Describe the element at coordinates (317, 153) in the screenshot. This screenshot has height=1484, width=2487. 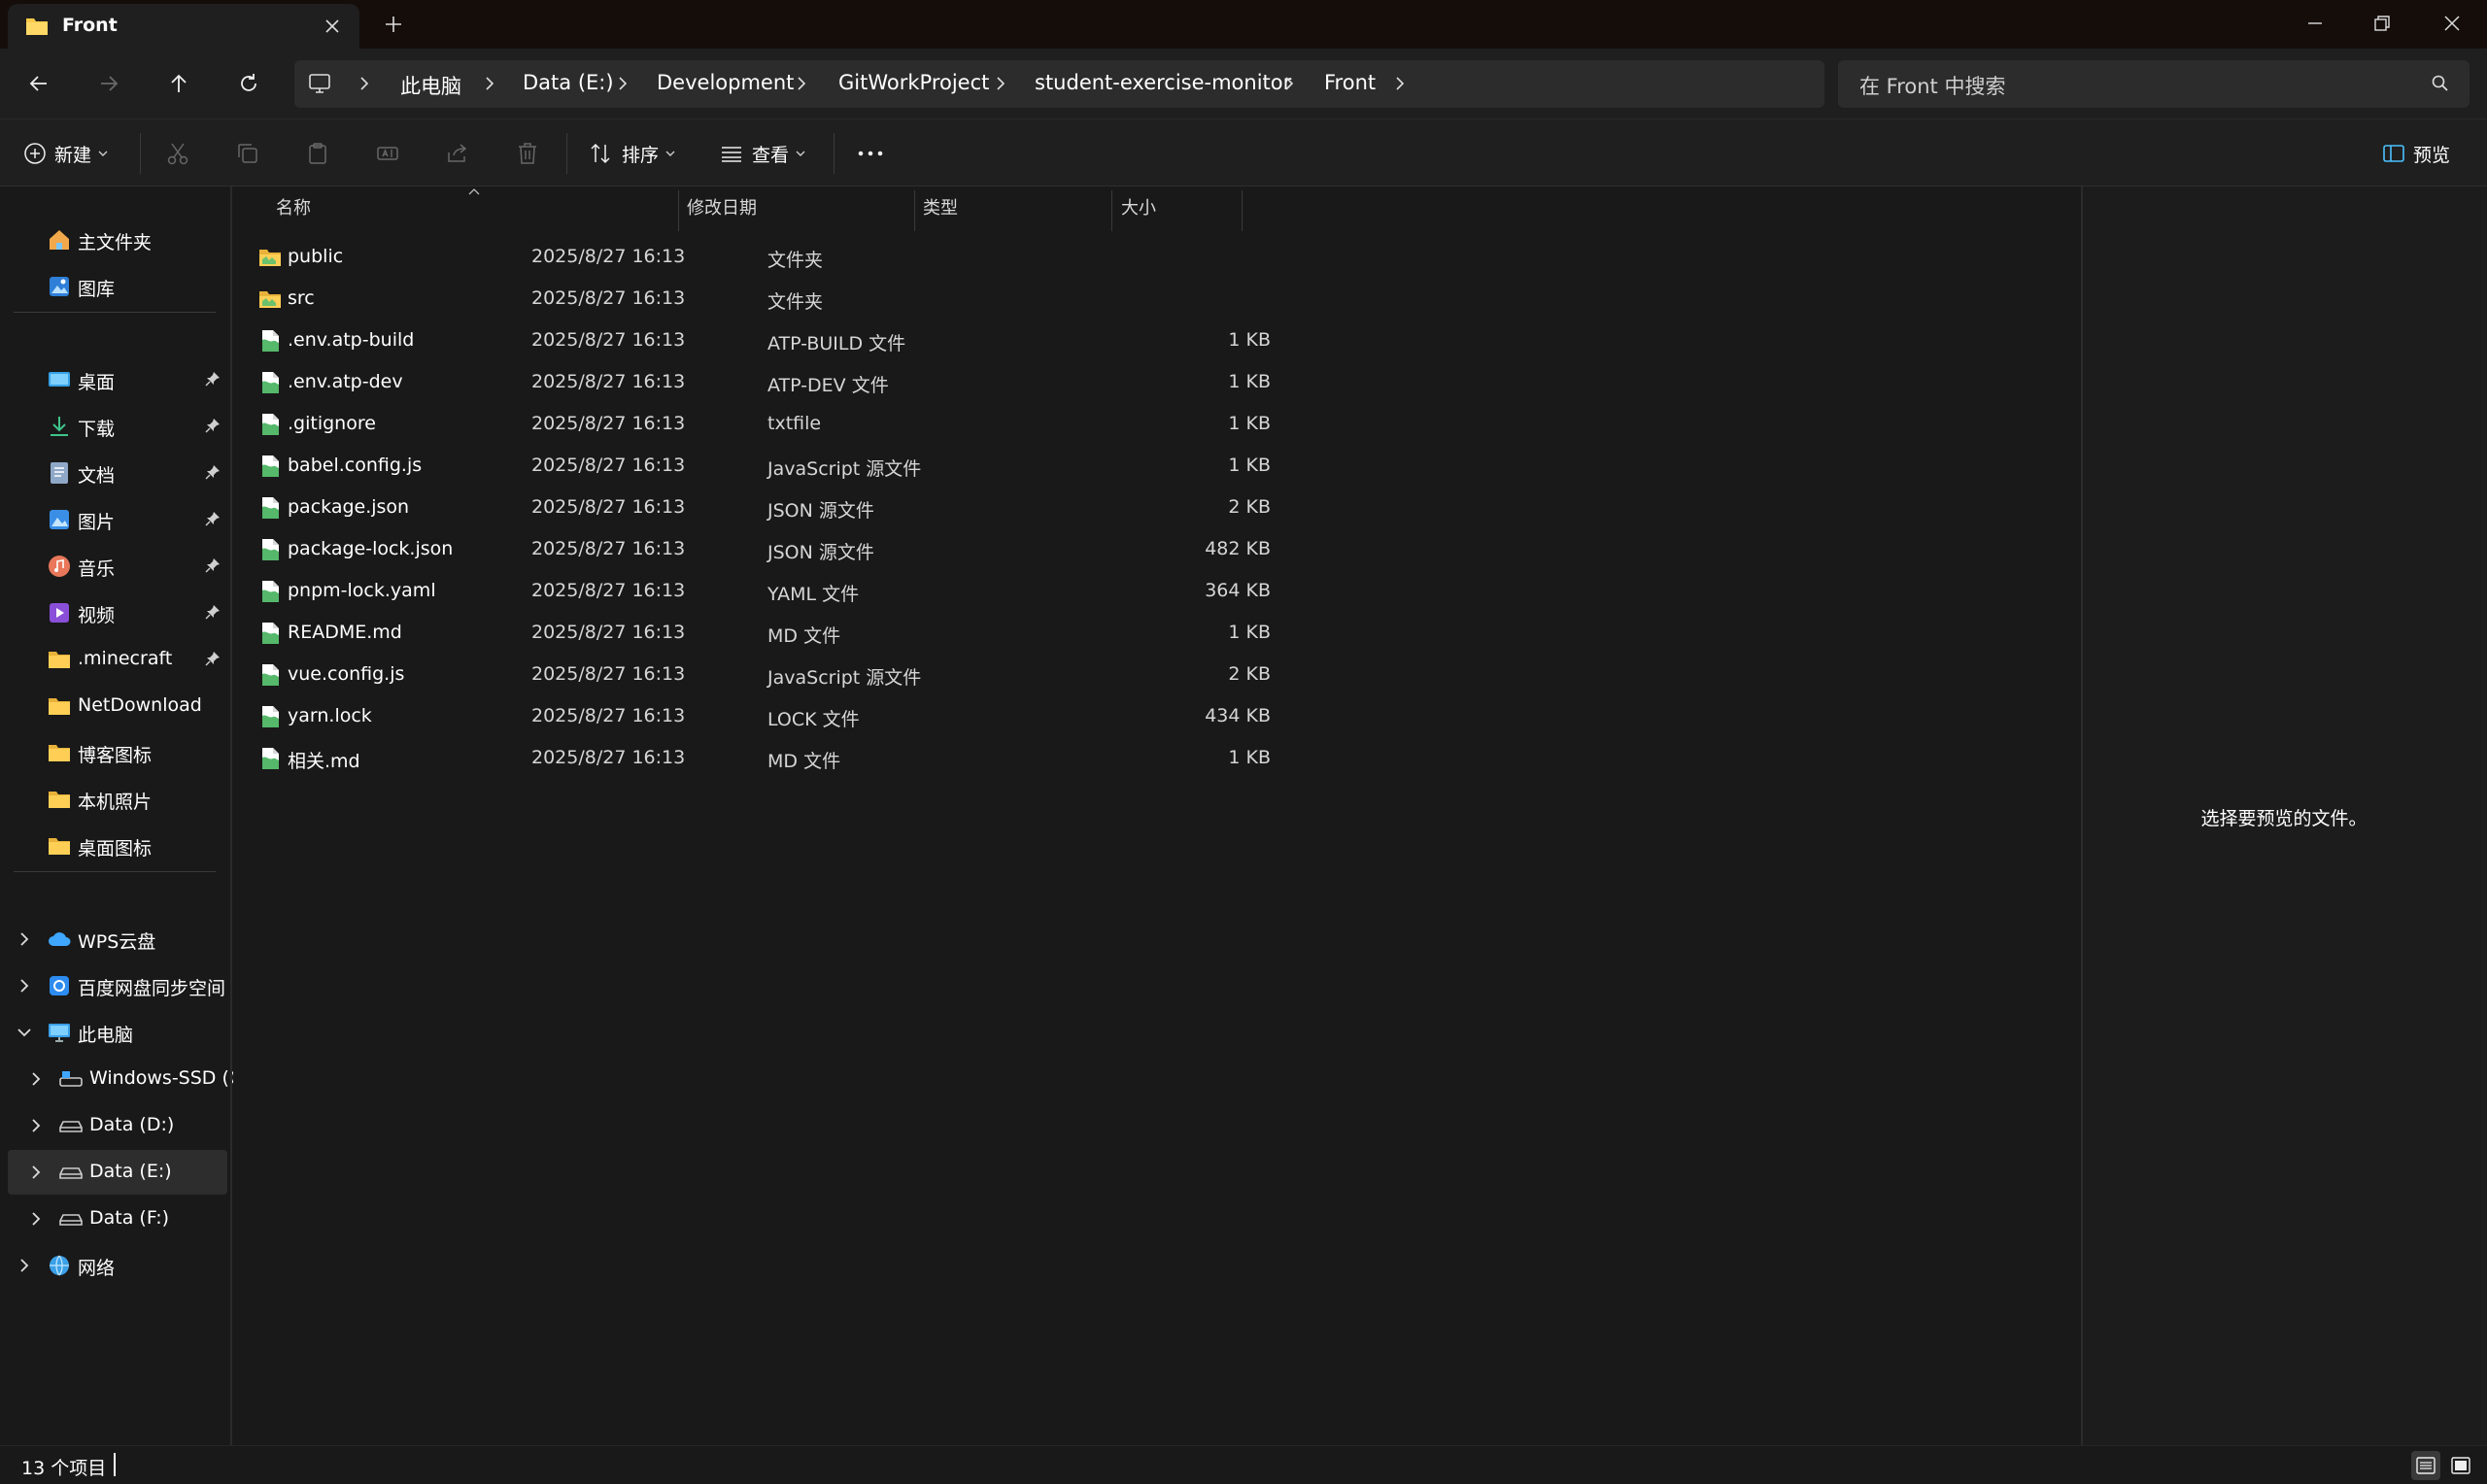
I see `paste-button` at that location.